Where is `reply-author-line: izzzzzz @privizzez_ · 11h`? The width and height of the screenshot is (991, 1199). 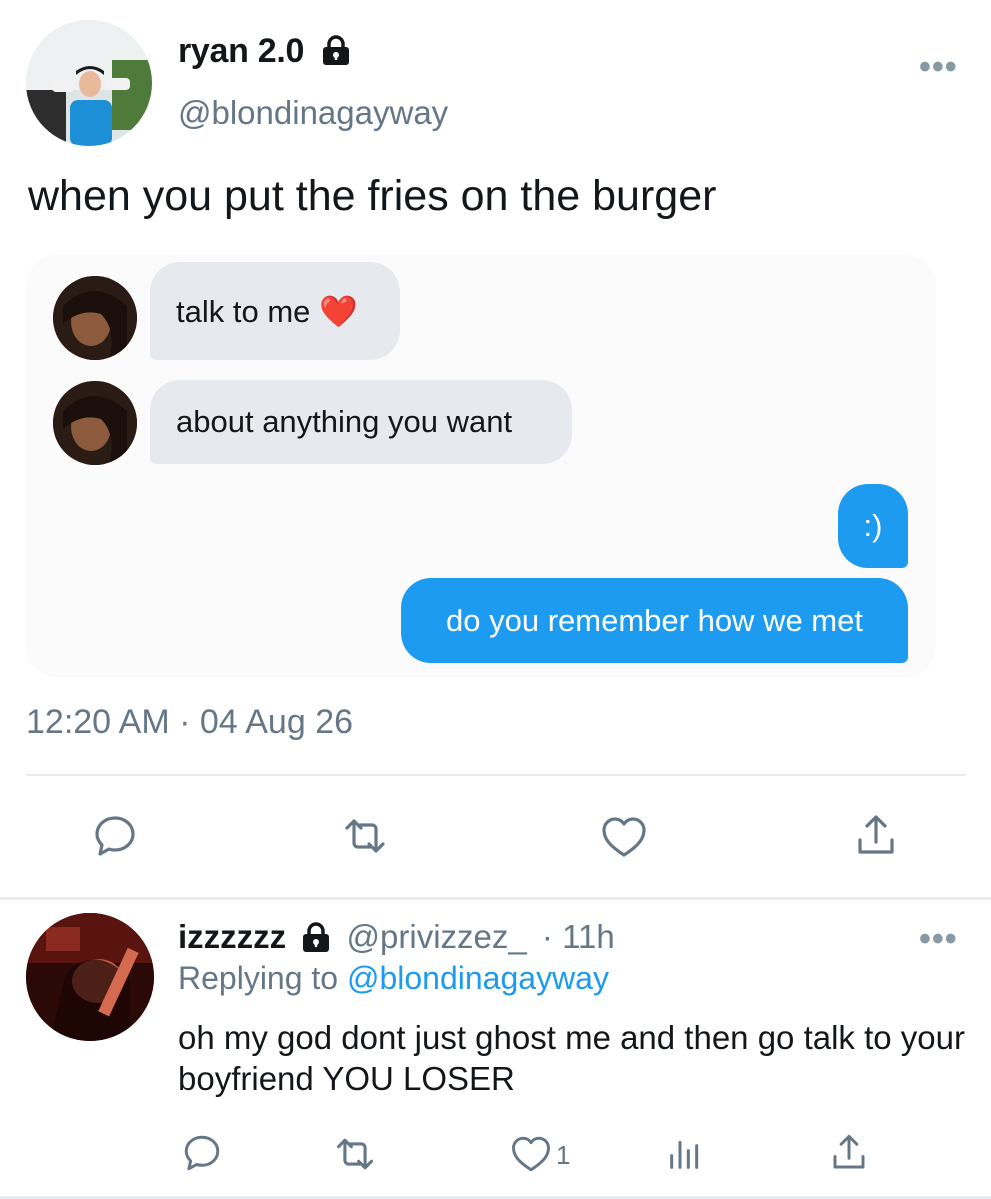
reply-author-line: izzzzzz @privizzez_ · 11h is located at coordinates (396, 937).